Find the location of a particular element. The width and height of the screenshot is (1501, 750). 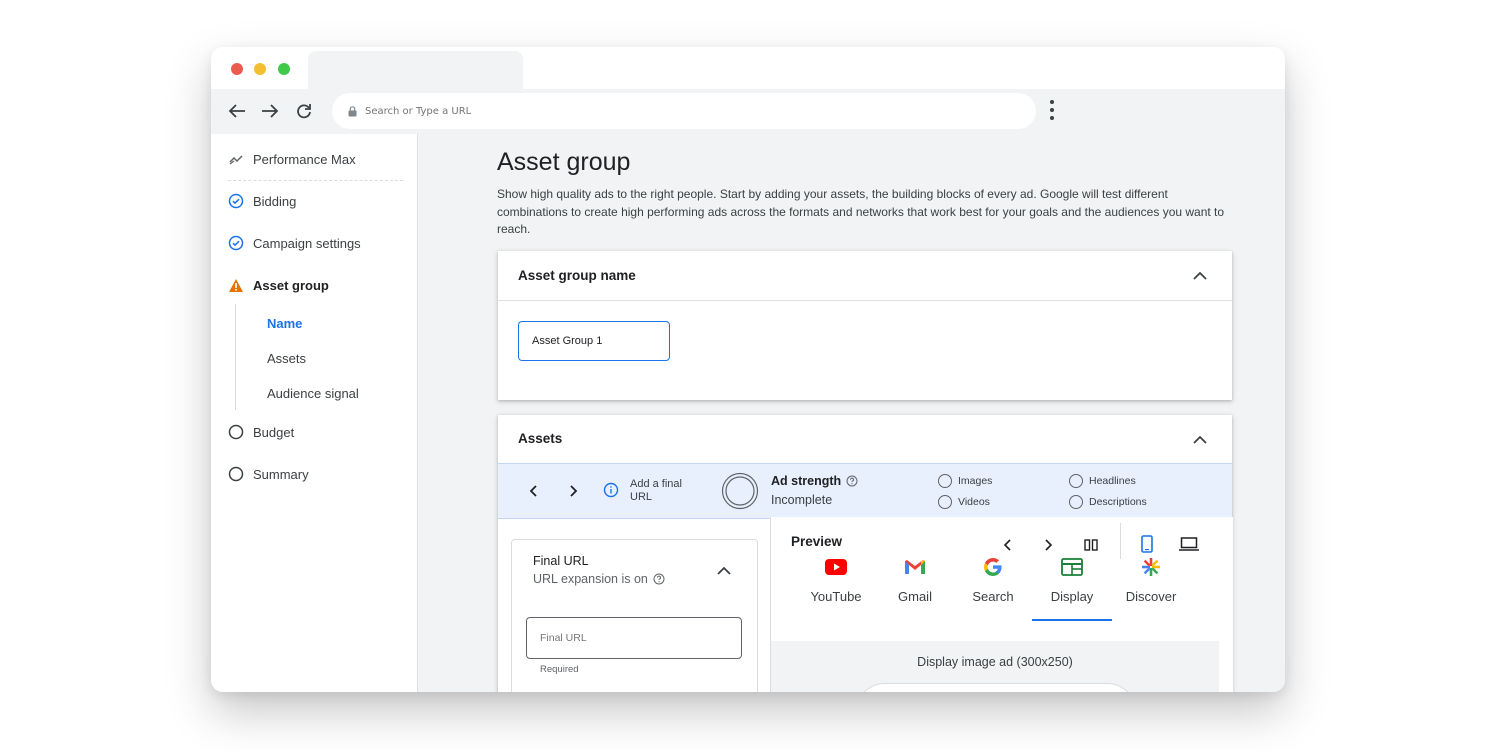

gmail-icon is located at coordinates (915, 567).